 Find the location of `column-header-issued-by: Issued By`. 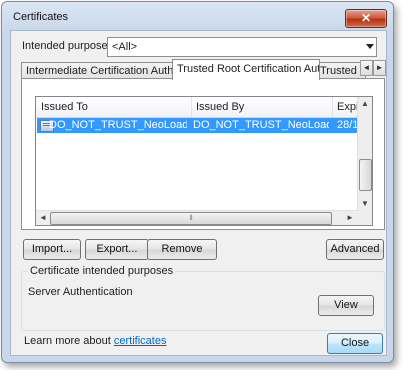

column-header-issued-by: Issued By is located at coordinates (262, 107).